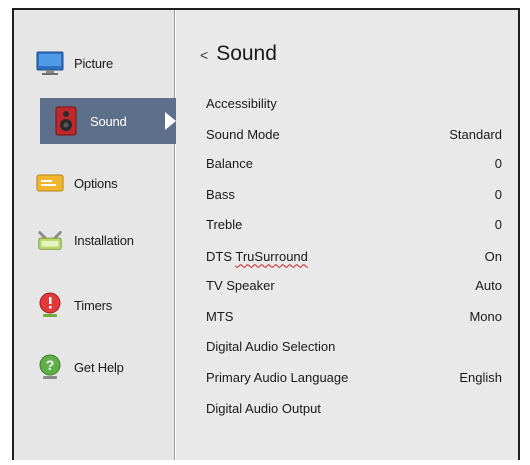 Image resolution: width=530 pixels, height=465 pixels. I want to click on setting-label: DTS TruSurround, so click(257, 256).